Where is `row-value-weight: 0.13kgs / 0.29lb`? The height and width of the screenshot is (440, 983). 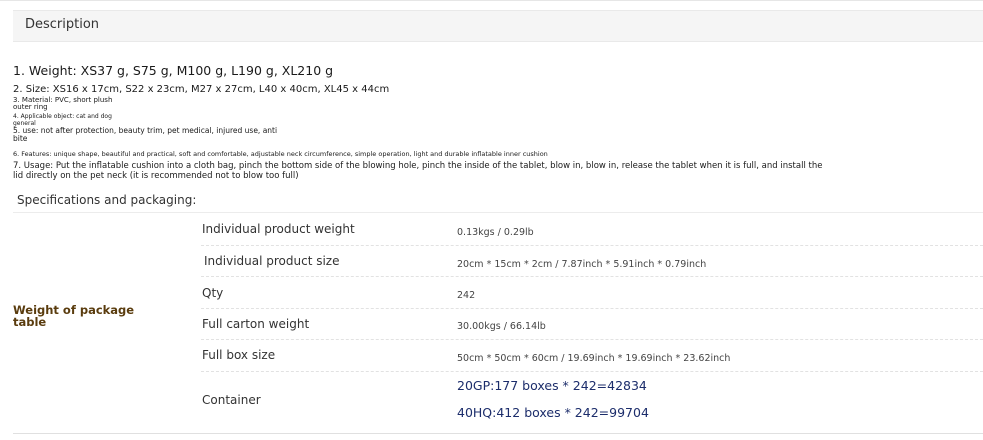
row-value-weight: 0.13kgs / 0.29lb is located at coordinates (495, 232).